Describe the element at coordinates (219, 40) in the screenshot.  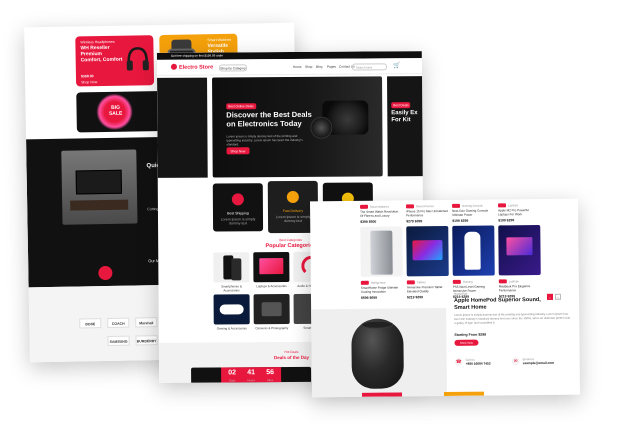
I see `promo-category: Smart Watches` at that location.